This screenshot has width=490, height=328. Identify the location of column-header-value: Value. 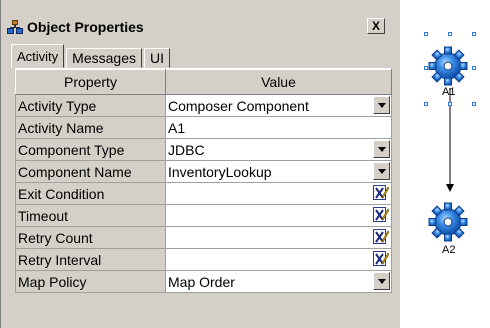
(278, 82).